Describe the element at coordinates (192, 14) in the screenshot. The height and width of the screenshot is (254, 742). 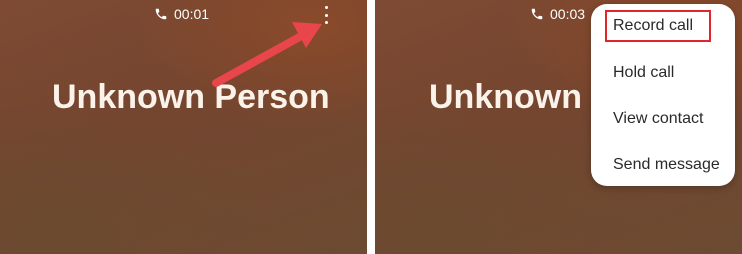
I see `call-timer: 00:01` at that location.